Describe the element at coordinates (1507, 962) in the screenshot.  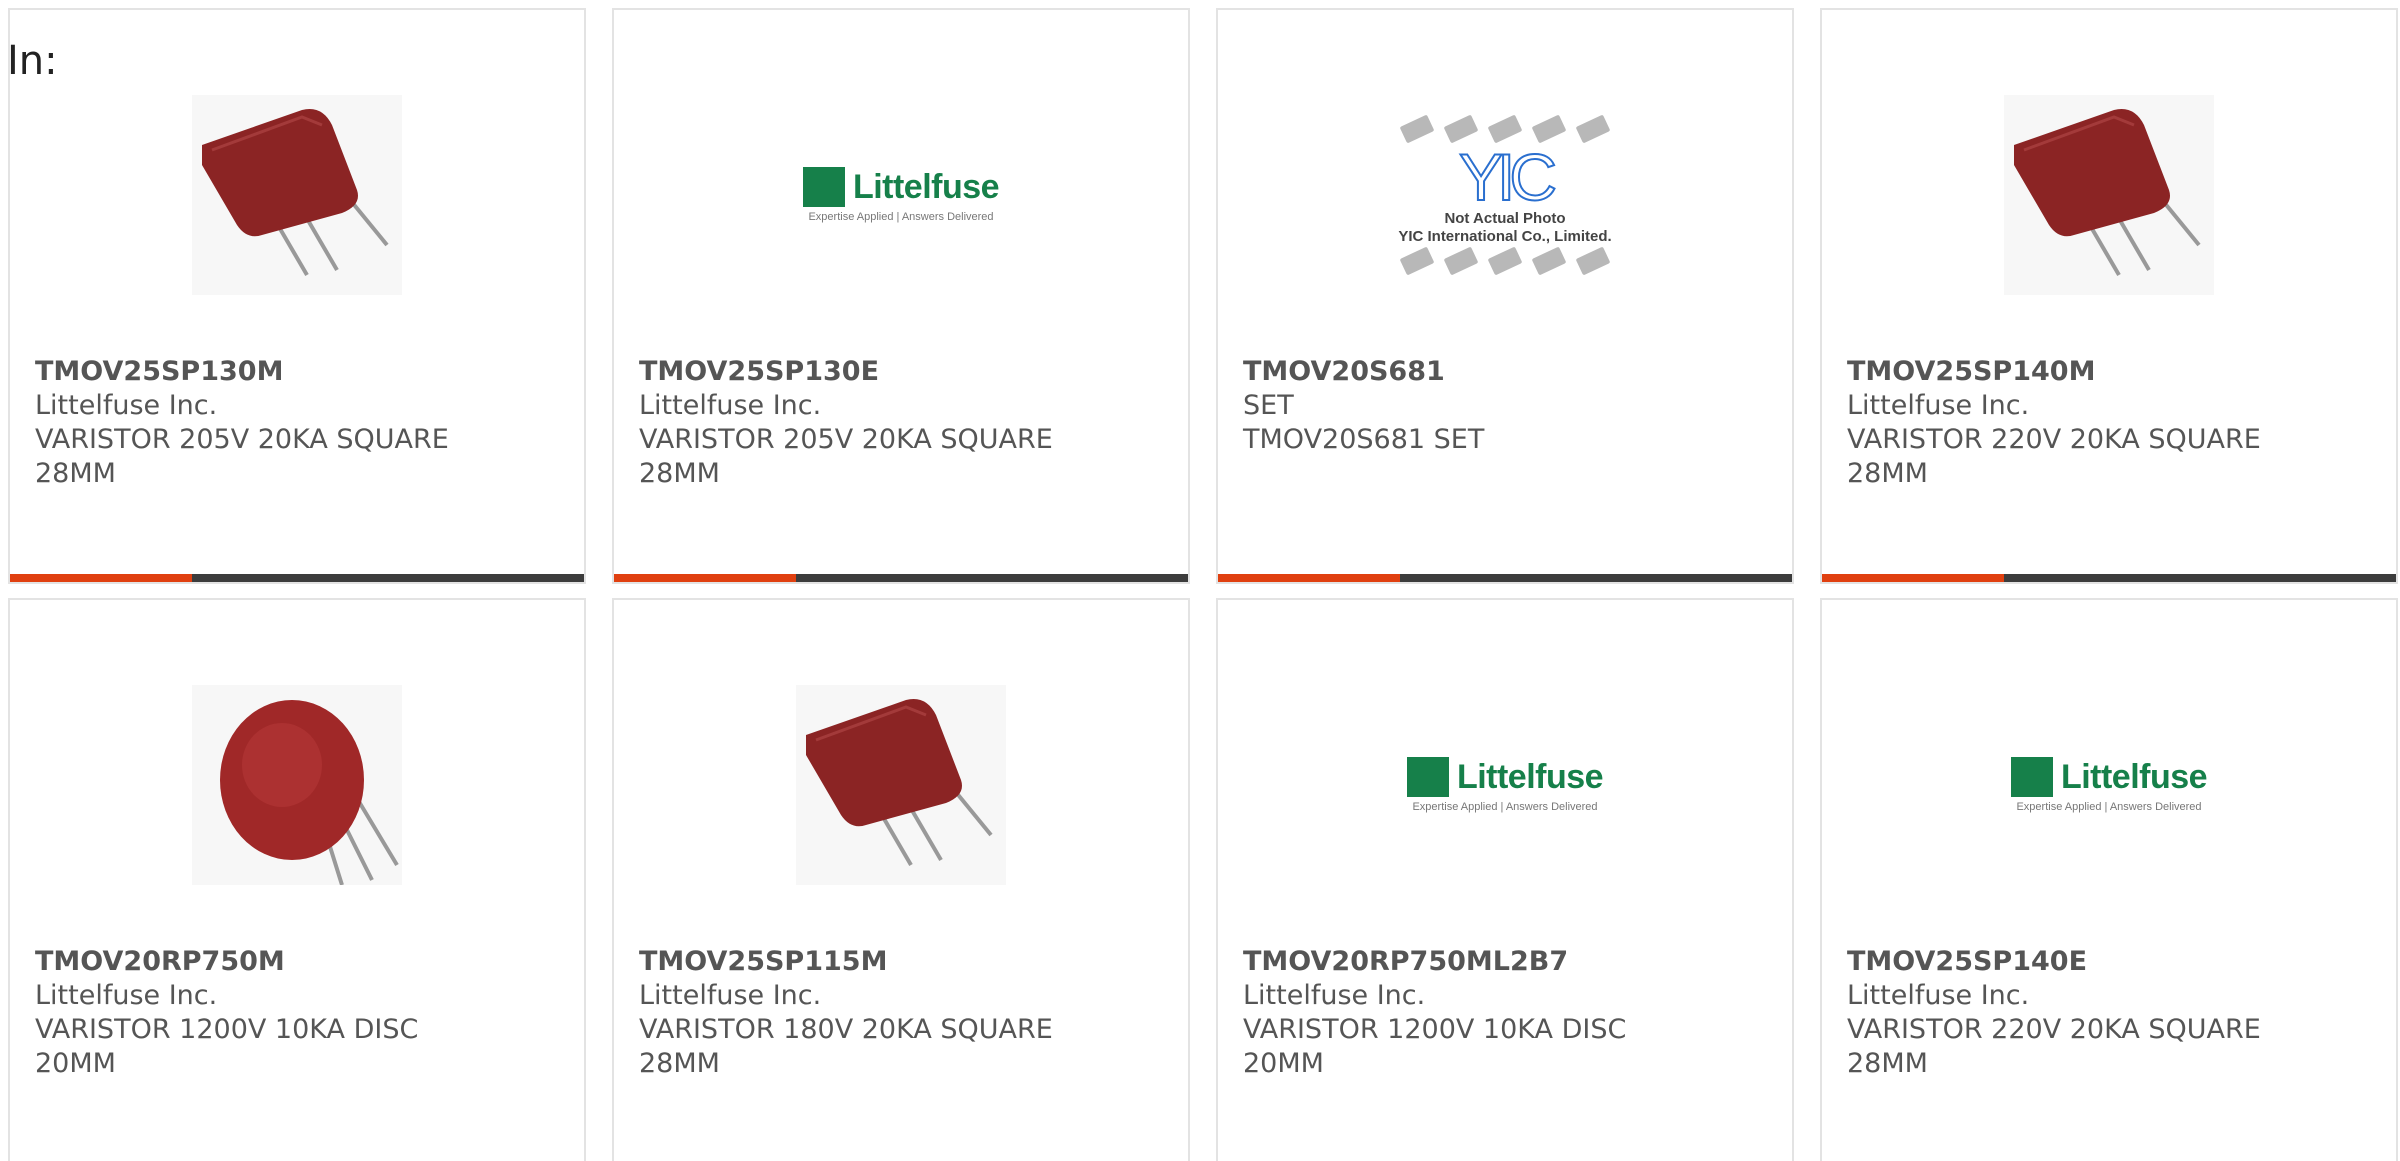
I see `part-number: TMOV20RP750ML2B7` at that location.